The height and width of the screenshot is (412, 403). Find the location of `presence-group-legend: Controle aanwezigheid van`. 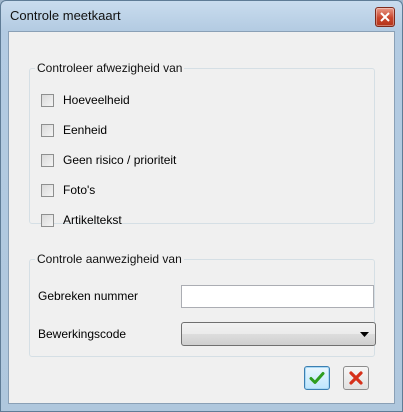

presence-group-legend: Controle aanwezigheid van is located at coordinates (109, 259).